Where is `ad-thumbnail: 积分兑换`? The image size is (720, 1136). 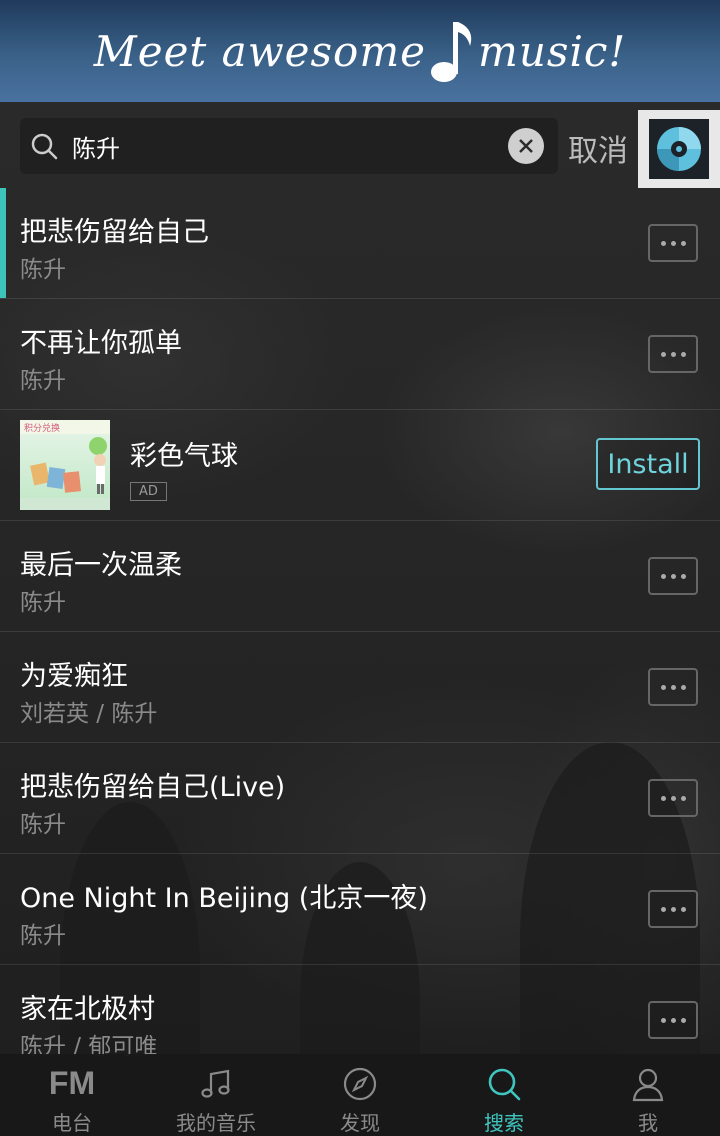 ad-thumbnail: 积分兑换 is located at coordinates (65, 465).